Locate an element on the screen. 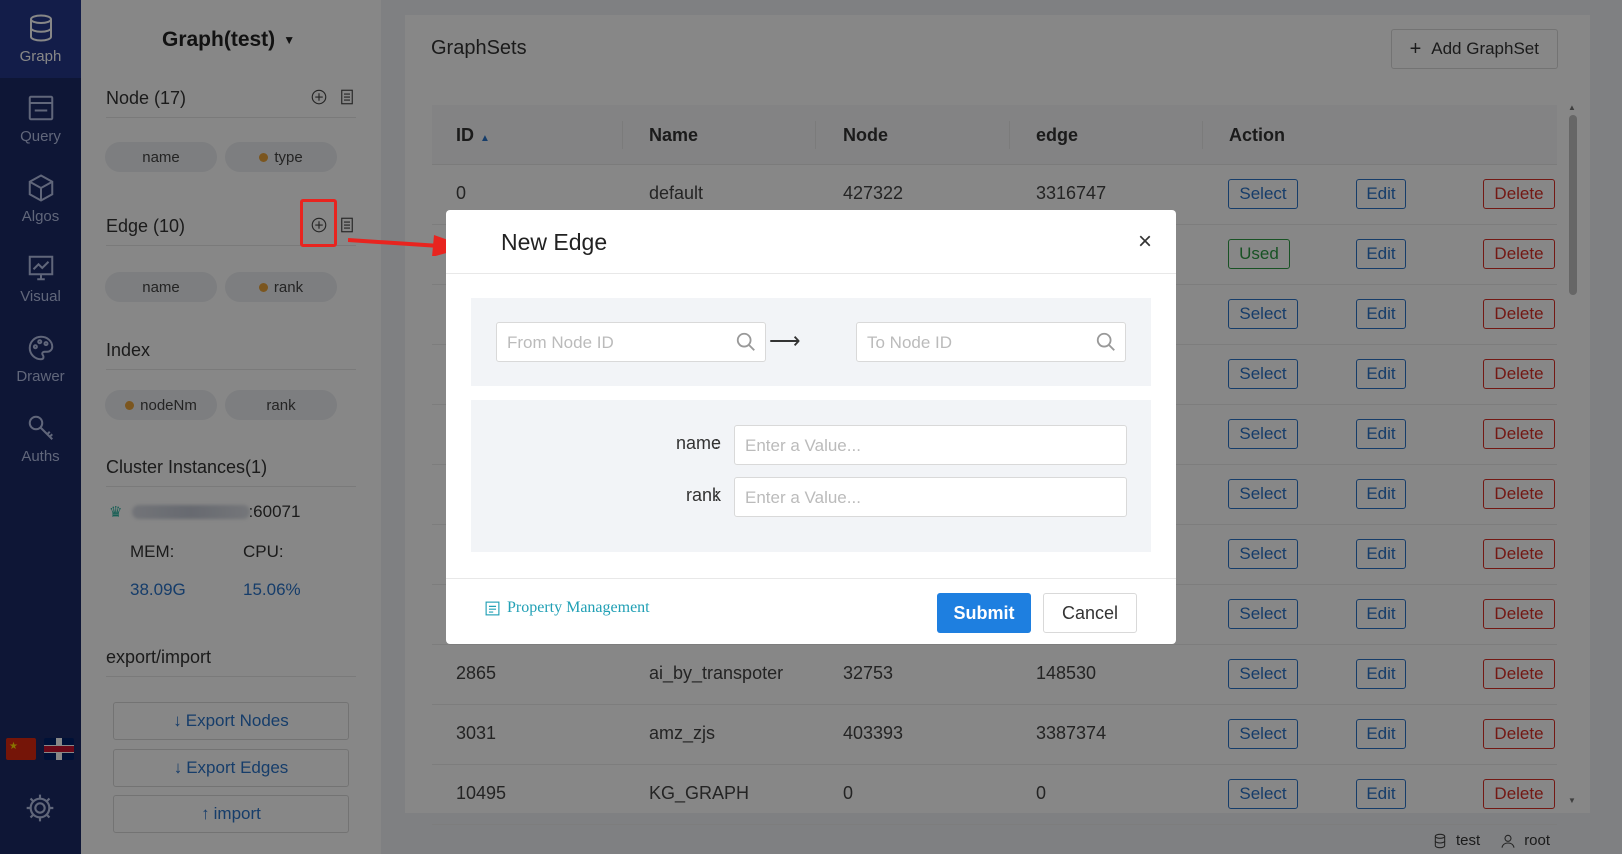 The image size is (1622, 854). cancel-button: Cancel is located at coordinates (1090, 613).